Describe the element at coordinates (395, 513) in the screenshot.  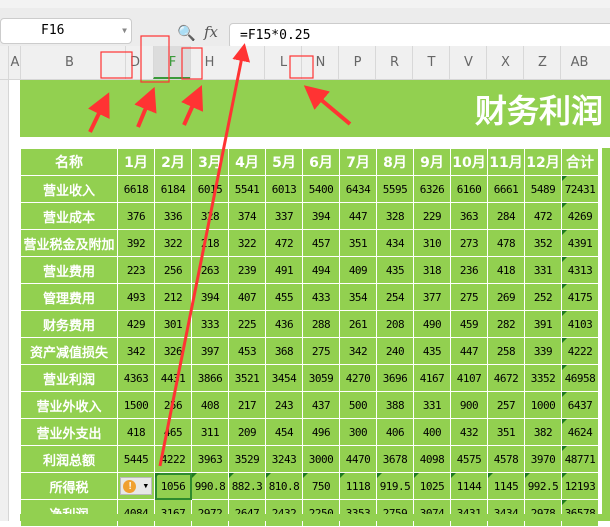
I see `cell: 2759` at that location.